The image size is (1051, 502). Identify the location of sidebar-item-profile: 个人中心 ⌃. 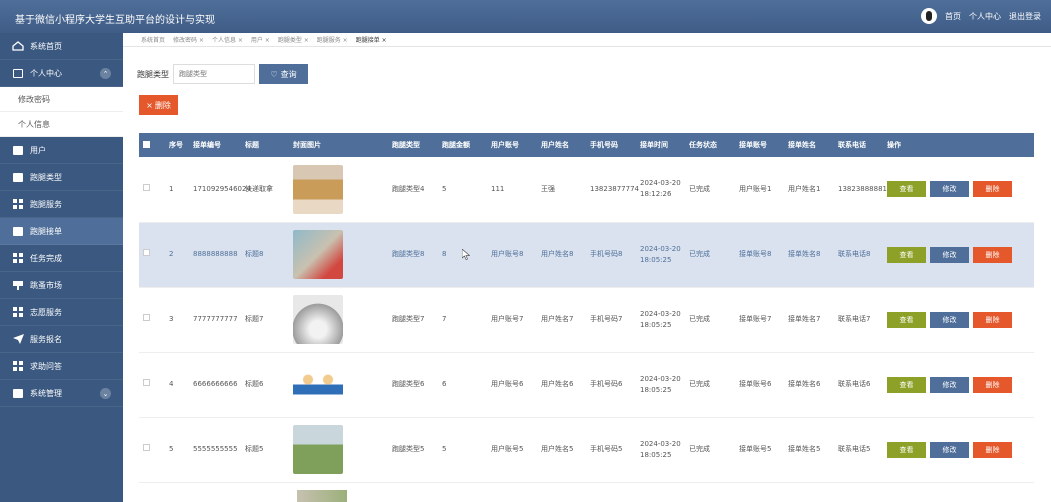
(61, 73).